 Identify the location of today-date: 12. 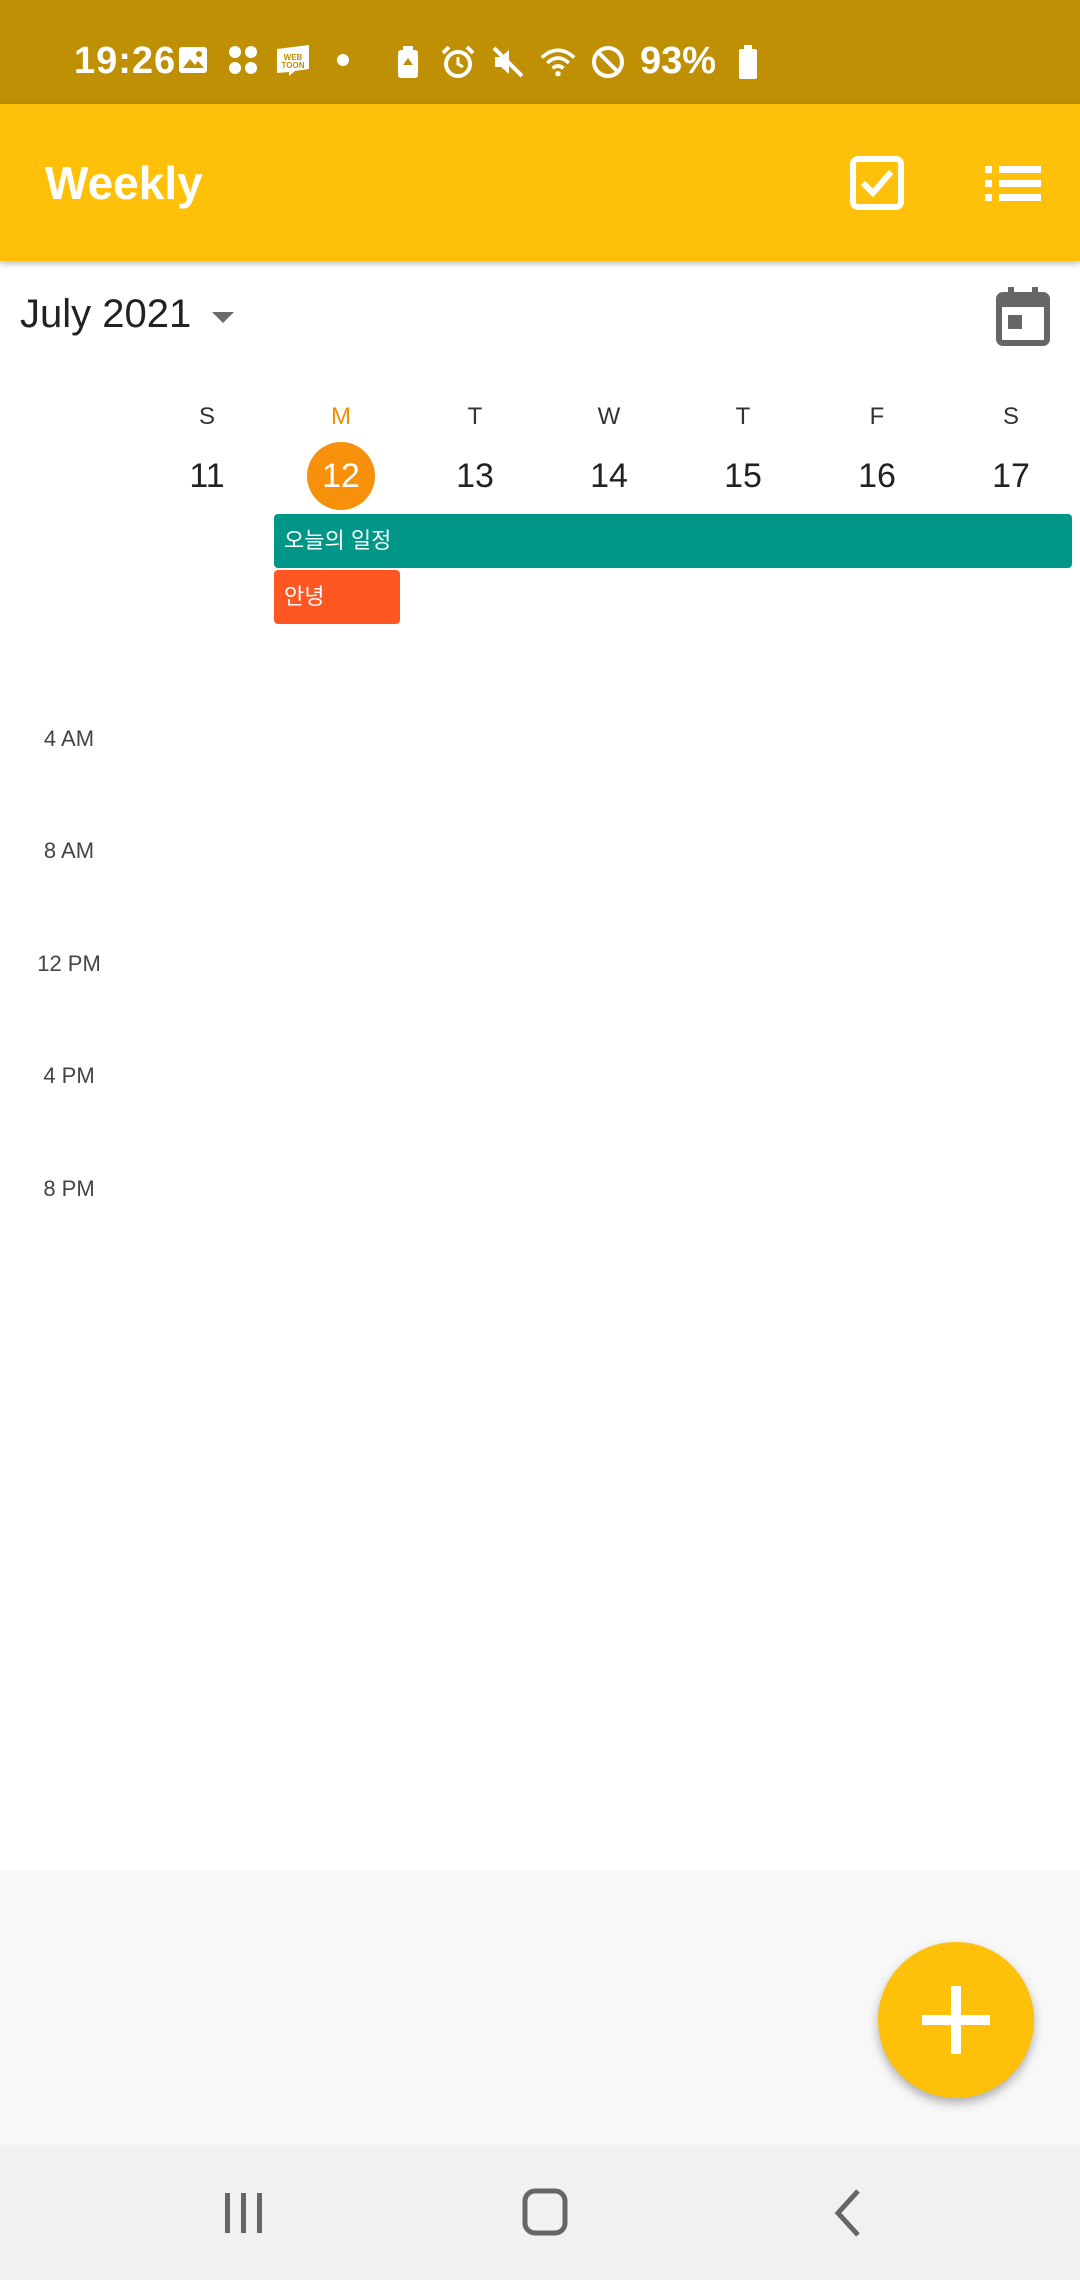
(341, 476).